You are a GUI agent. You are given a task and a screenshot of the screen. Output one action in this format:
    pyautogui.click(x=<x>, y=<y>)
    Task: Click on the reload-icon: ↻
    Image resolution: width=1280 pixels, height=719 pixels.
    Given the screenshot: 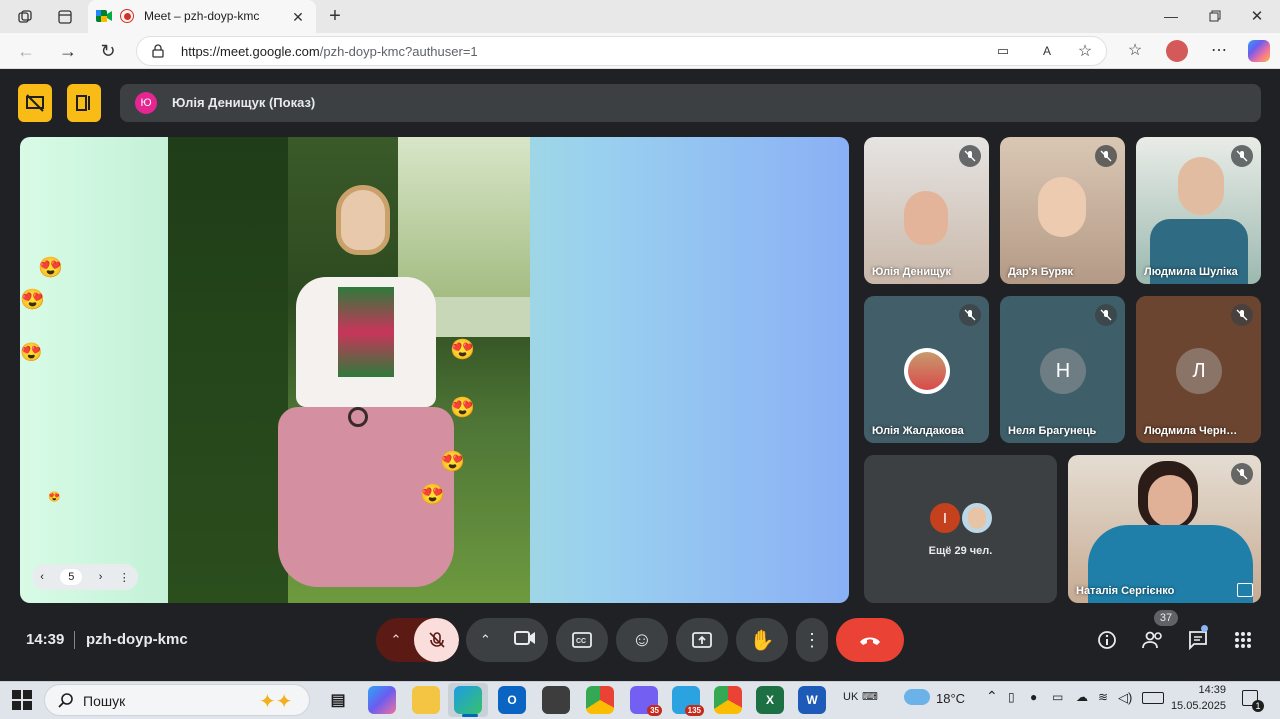 What is the action you would take?
    pyautogui.click(x=108, y=51)
    